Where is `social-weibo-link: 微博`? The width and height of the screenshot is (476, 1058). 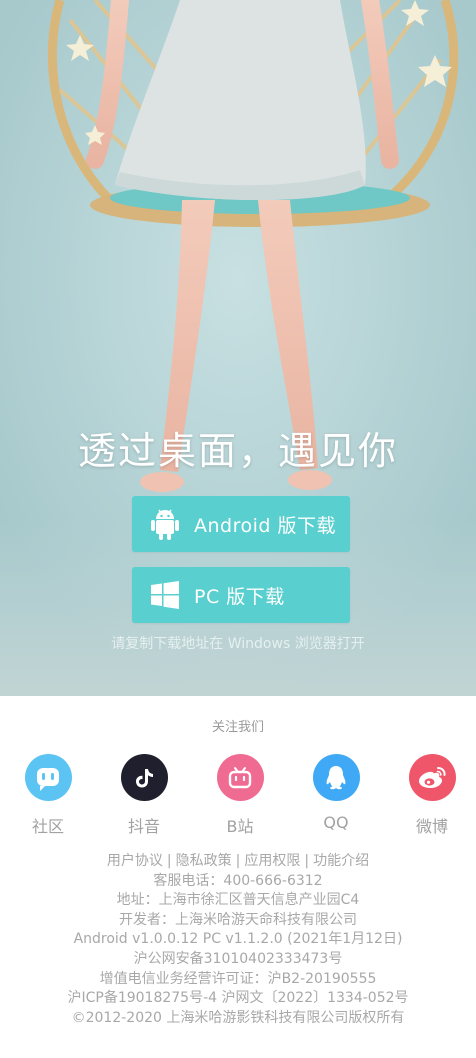 social-weibo-link: 微博 is located at coordinates (432, 795).